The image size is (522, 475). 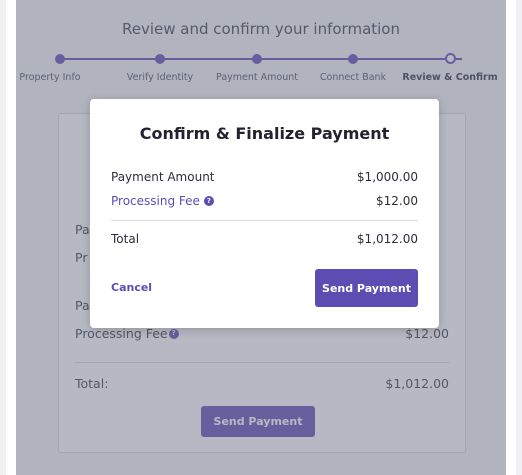 I want to click on processing-fee-link: Processing Fee ?, so click(x=162, y=201).